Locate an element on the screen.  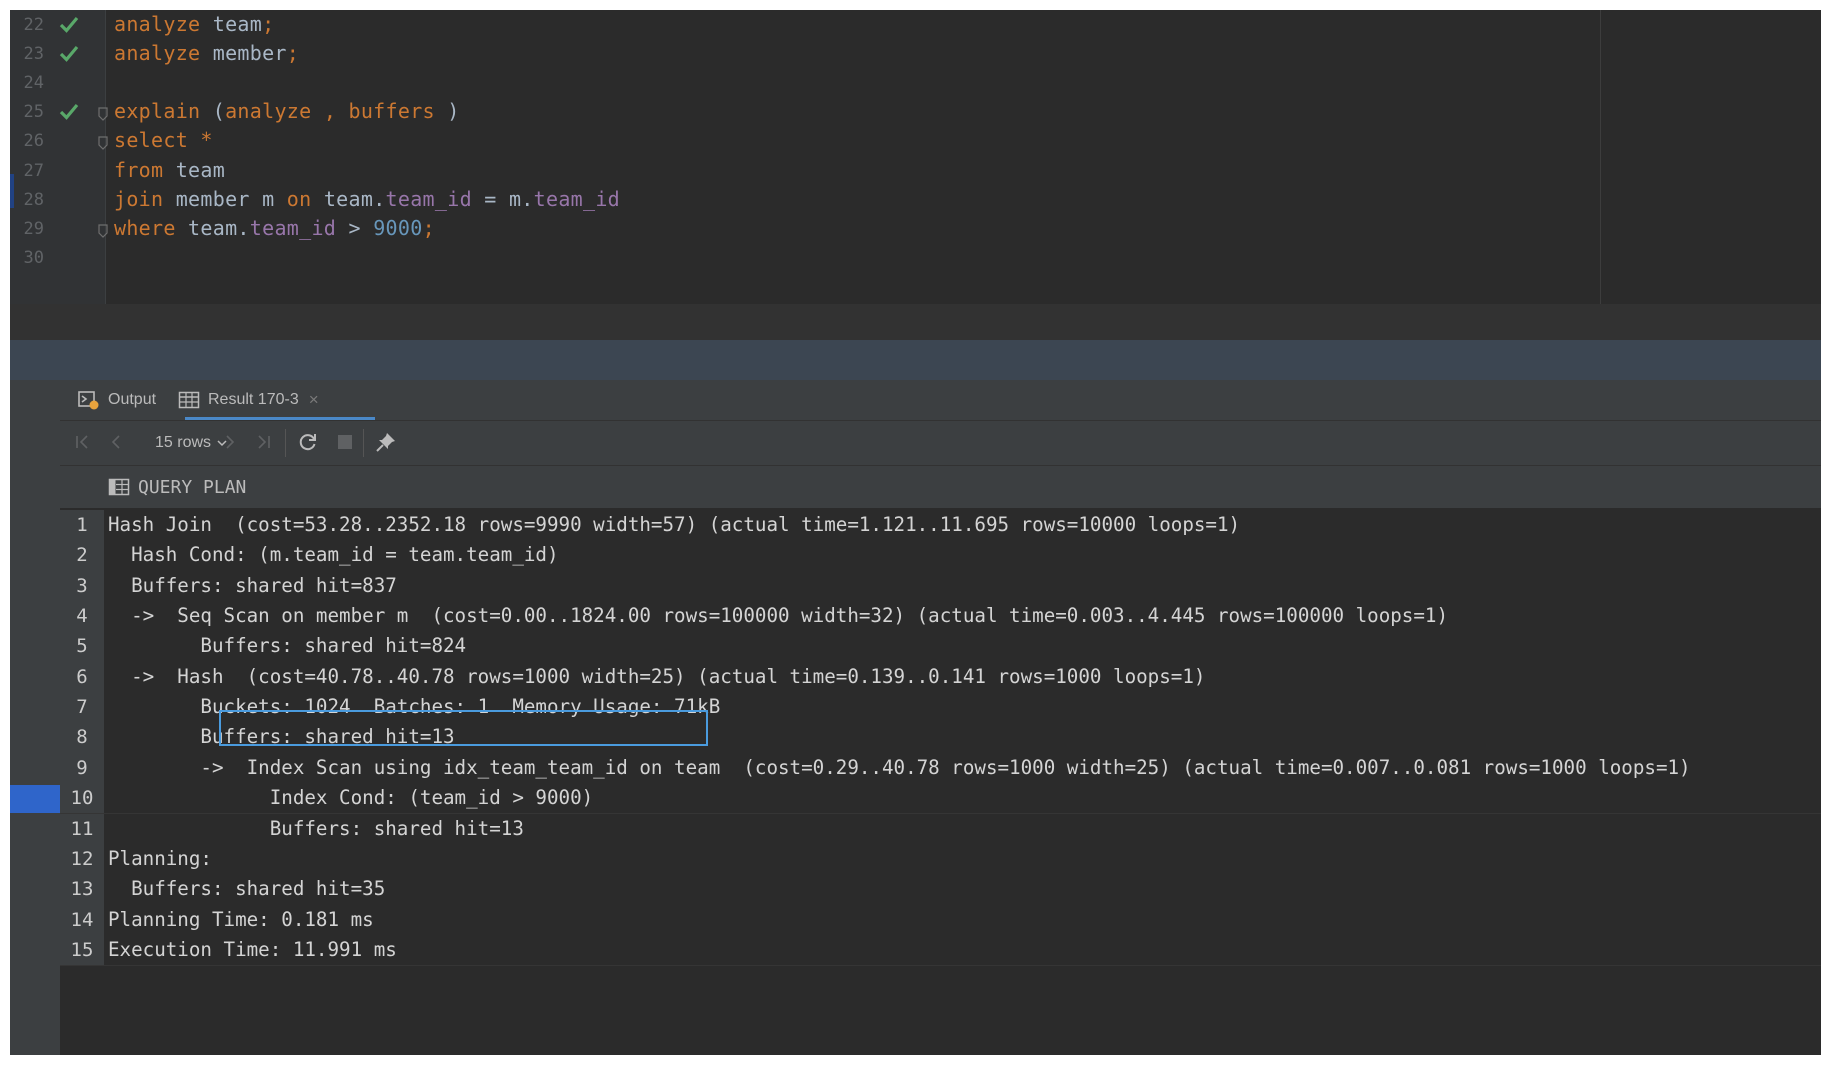
row-number: 12 is located at coordinates (82, 859).